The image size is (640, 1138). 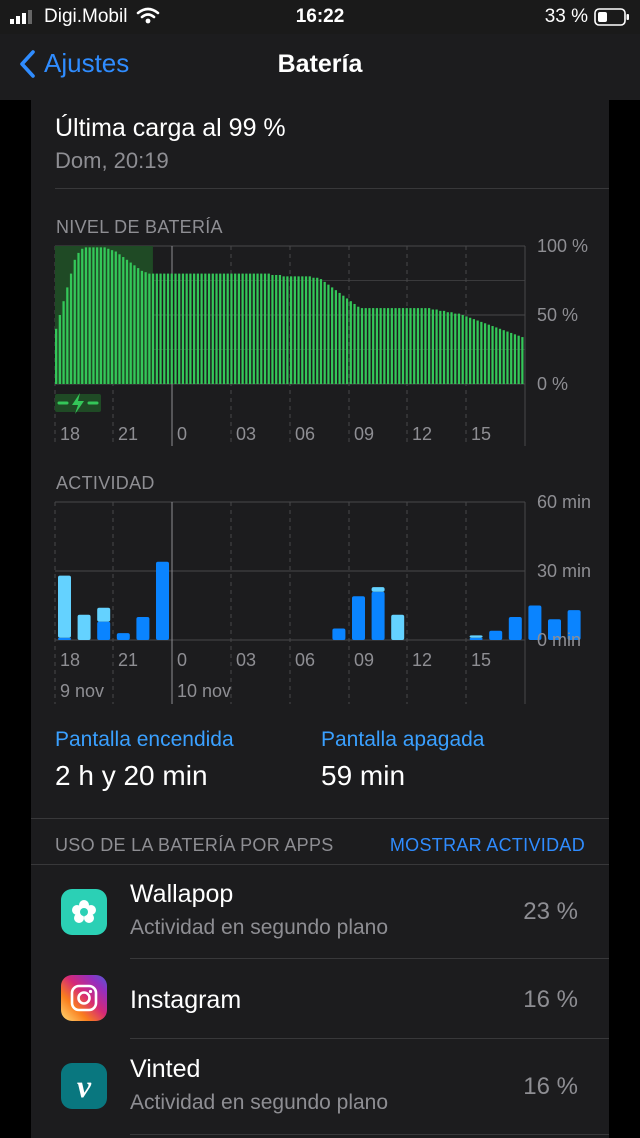 I want to click on wifi-icon, so click(x=148, y=15).